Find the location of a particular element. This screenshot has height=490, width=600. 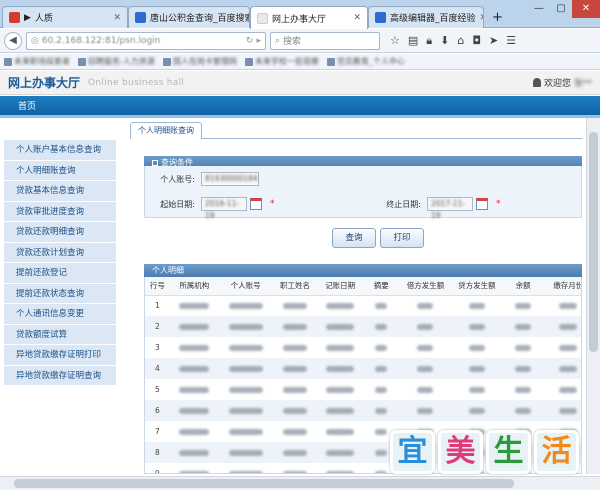

menu-home-link: 首页 is located at coordinates (27, 107).